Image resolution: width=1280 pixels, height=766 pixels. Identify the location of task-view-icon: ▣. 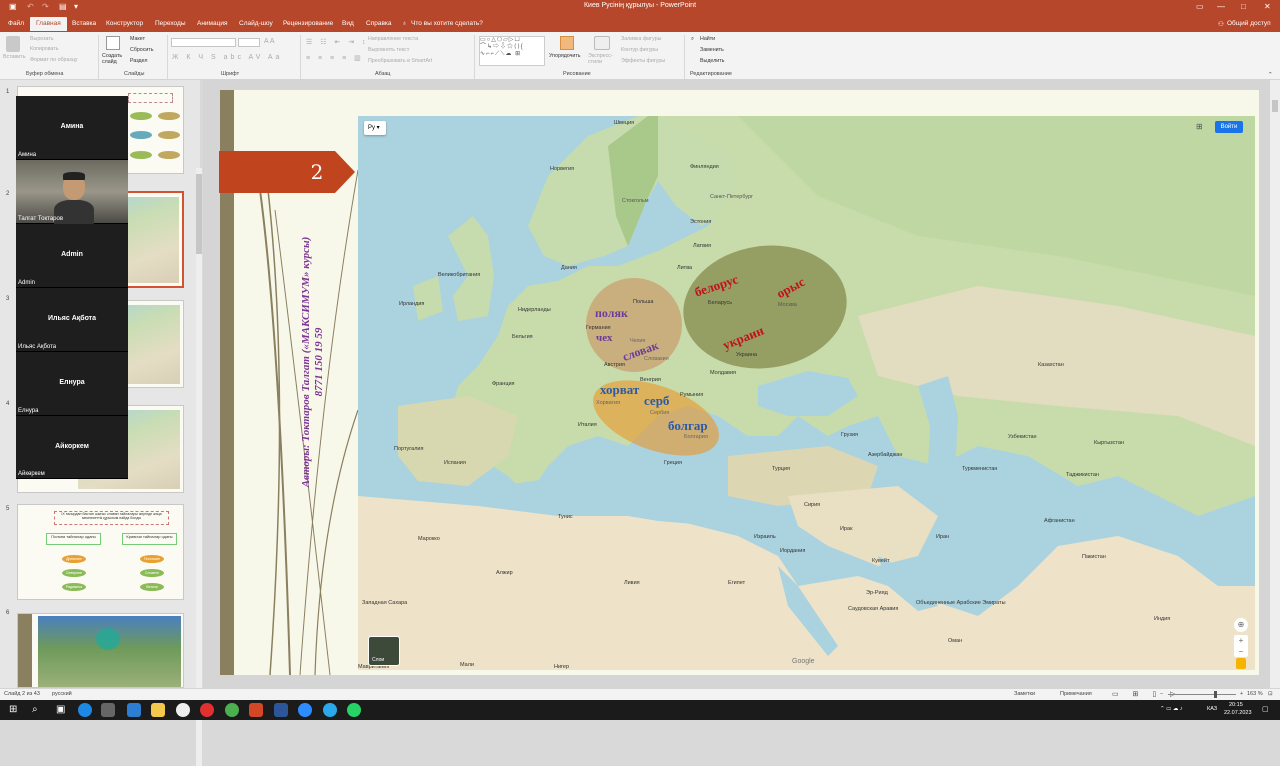
(60, 709).